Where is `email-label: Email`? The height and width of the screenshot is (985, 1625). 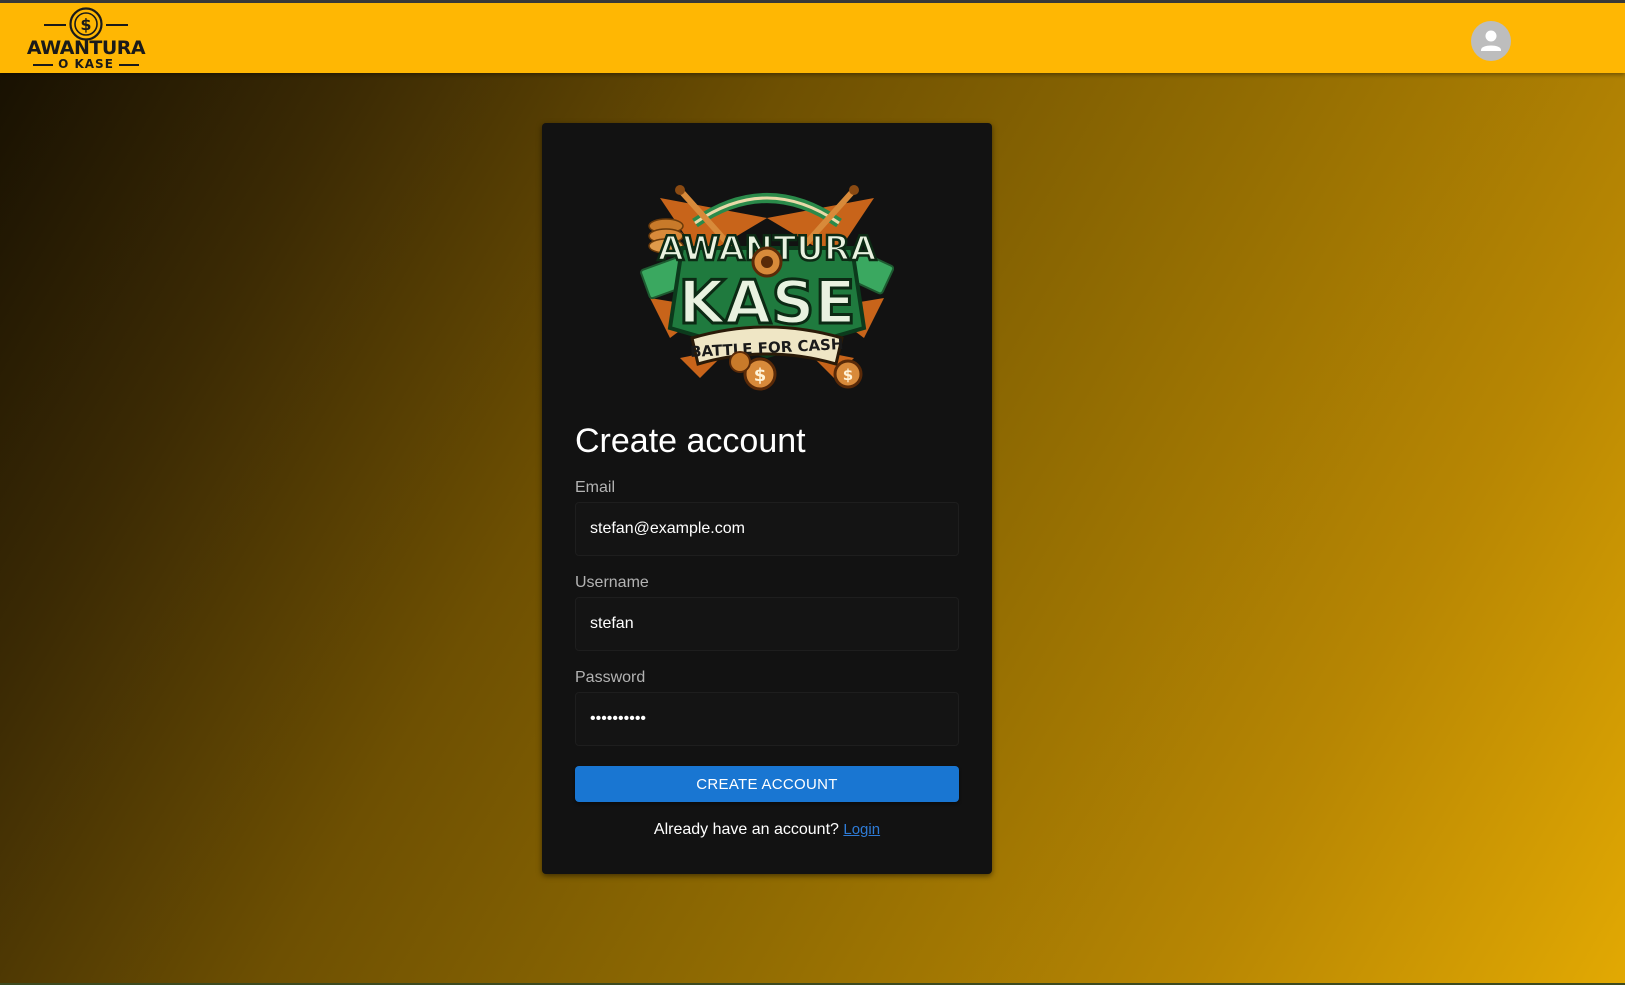
email-label: Email is located at coordinates (595, 487).